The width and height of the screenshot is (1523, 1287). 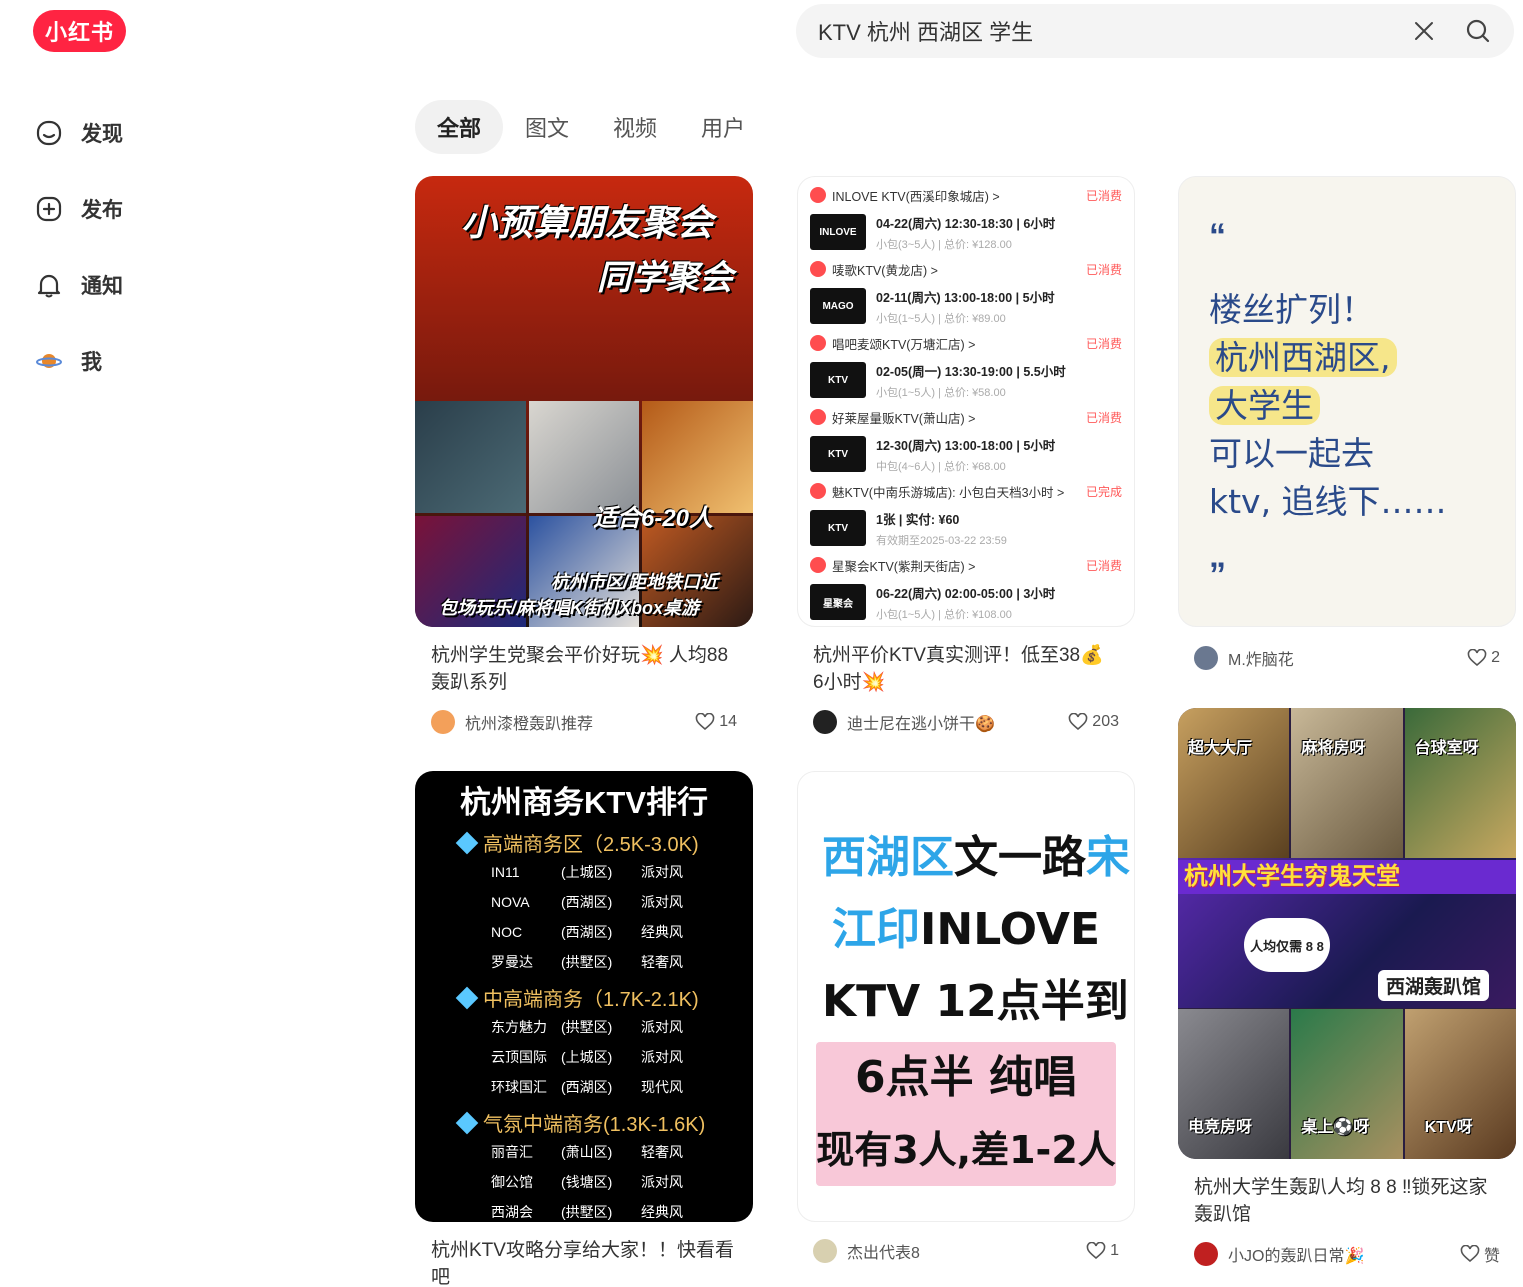 What do you see at coordinates (904, 344) in the screenshot?
I see `store-name: 唱吧麦颂KTV(万塘汇店) >` at bounding box center [904, 344].